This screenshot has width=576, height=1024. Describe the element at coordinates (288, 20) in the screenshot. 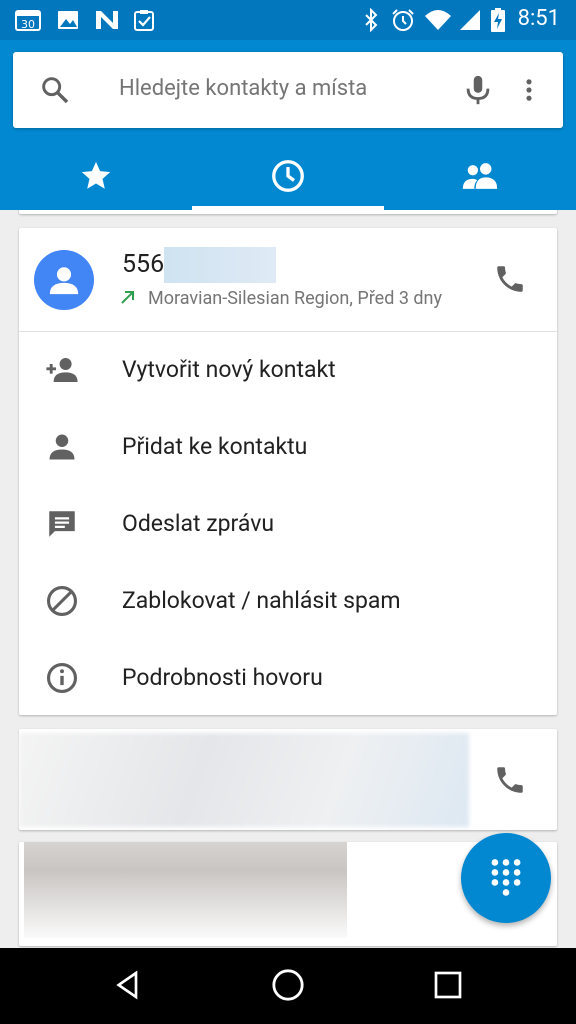

I see `status-bar: 30 8:51` at that location.